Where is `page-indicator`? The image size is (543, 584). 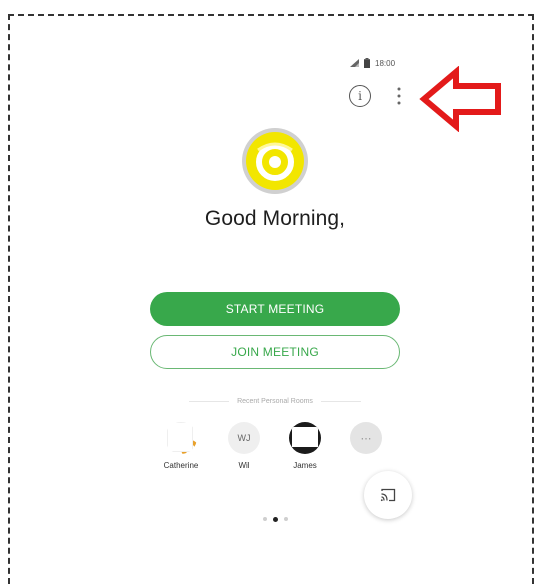
page-indicator is located at coordinates (275, 519).